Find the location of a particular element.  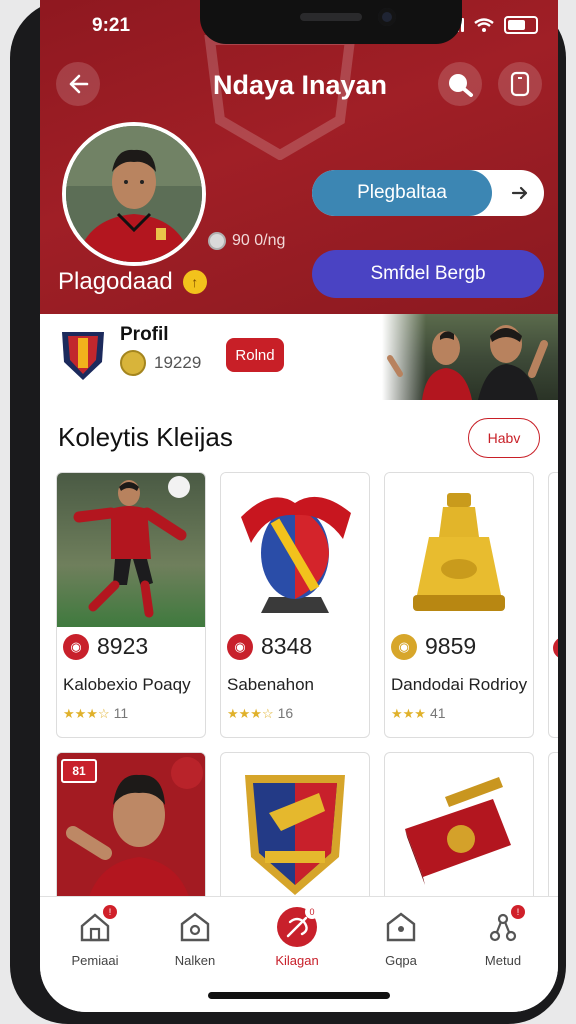

collection-card: ◉ 9859 Dandodai Rodrioy ★★★ 41 is located at coordinates (459, 605).